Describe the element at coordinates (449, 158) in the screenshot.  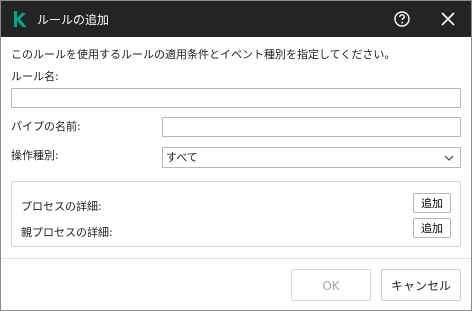
I see `chevron-down-icon` at that location.